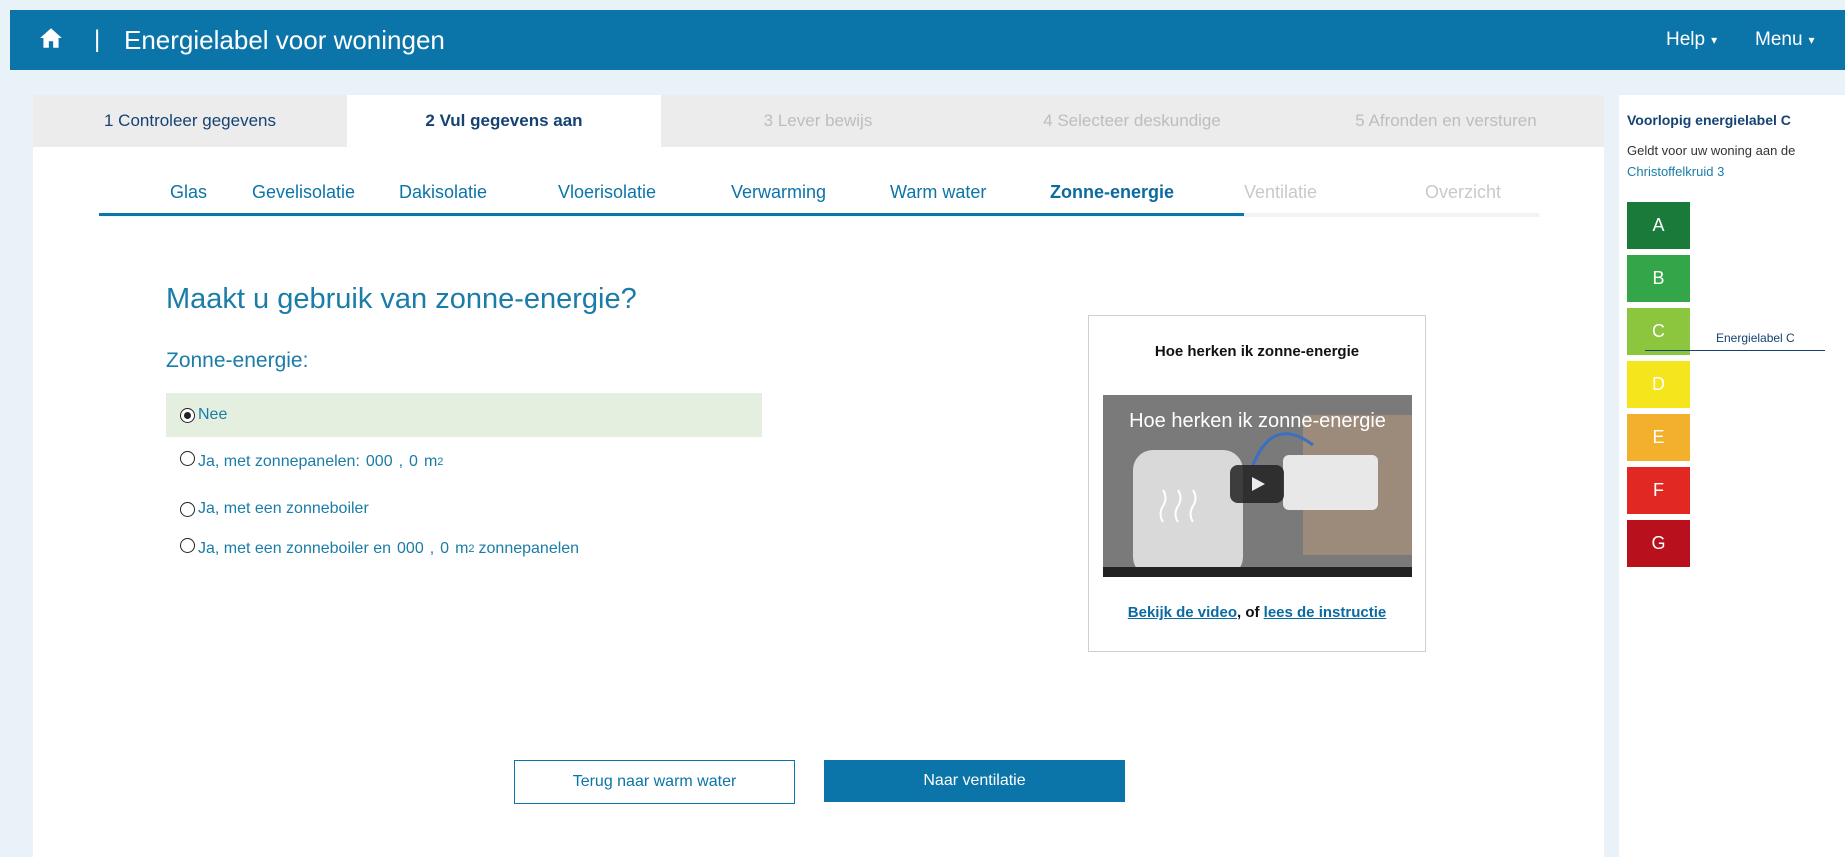 The image size is (1845, 857). What do you see at coordinates (1463, 192) in the screenshot?
I see `tab-overzicht: Overzicht` at bounding box center [1463, 192].